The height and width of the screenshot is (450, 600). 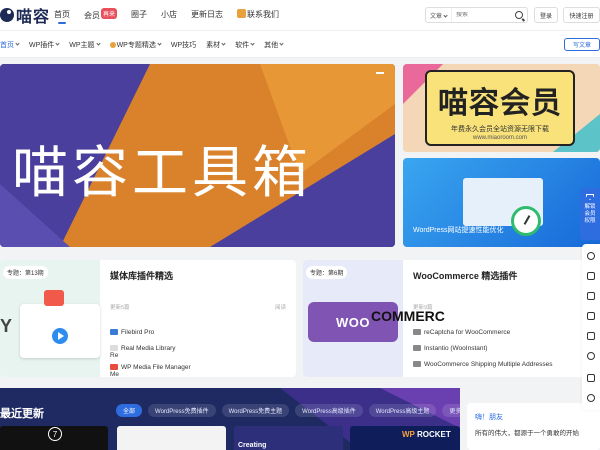 What do you see at coordinates (423, 308) in the screenshot?
I see `topic-meta-count: 更新9篇` at bounding box center [423, 308].